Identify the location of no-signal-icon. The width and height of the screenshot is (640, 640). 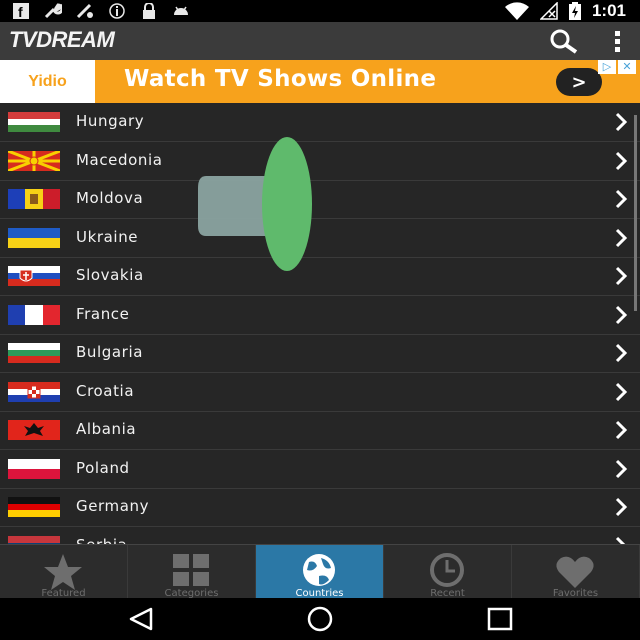
(548, 11).